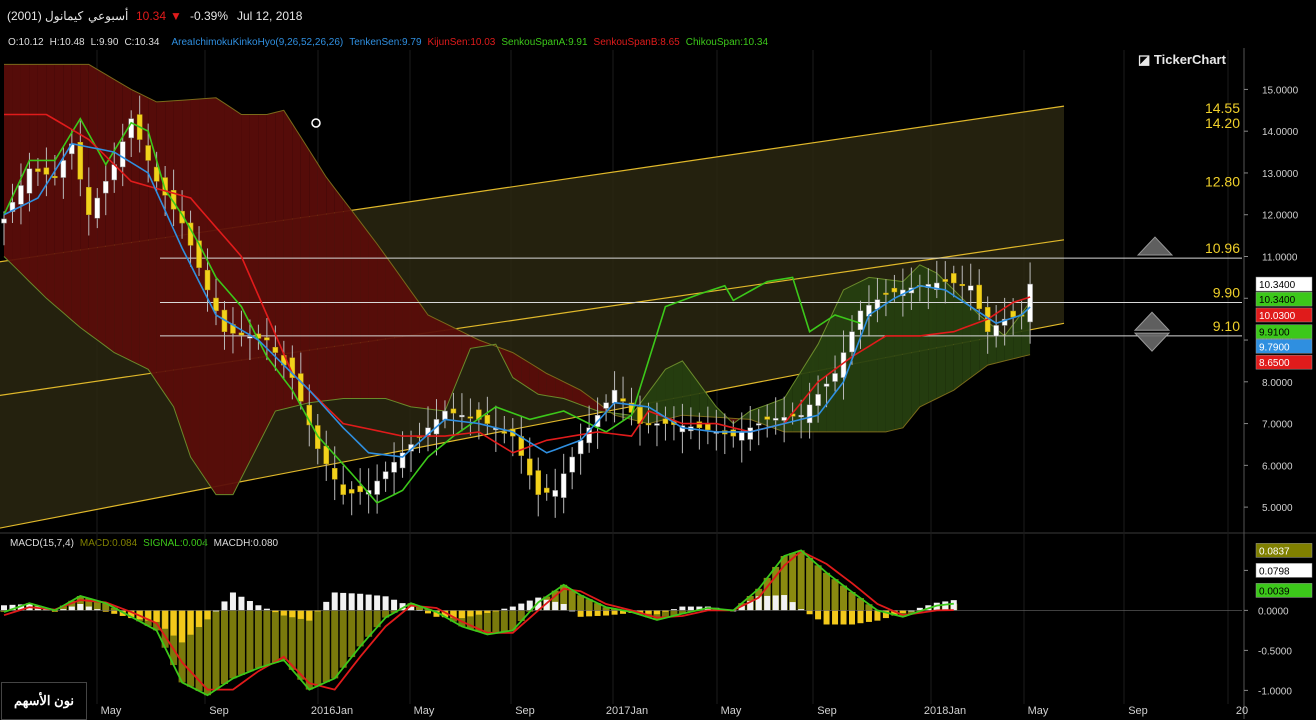  Describe the element at coordinates (1277, 425) in the screenshot. I see `y-tick-label: 7.0000` at that location.